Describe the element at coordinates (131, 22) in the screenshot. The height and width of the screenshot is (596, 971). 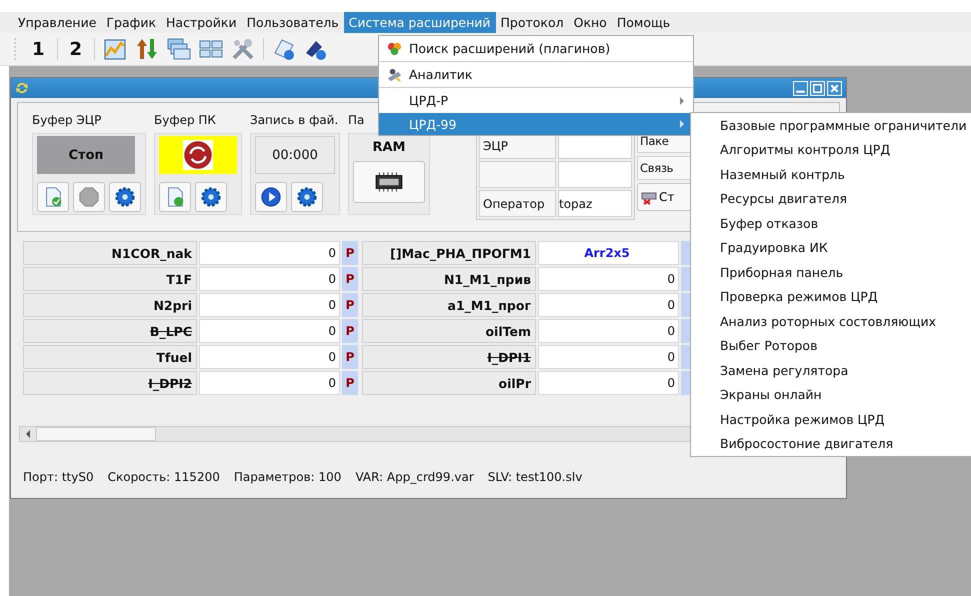
I see `menu-bar-item: График` at that location.